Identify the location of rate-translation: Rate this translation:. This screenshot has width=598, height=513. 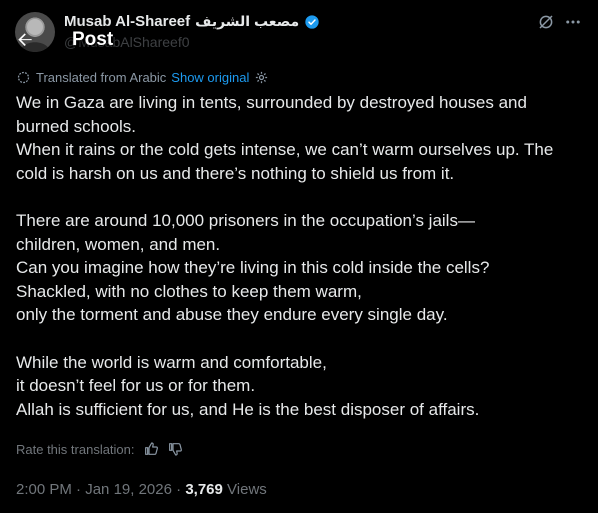
(99, 449).